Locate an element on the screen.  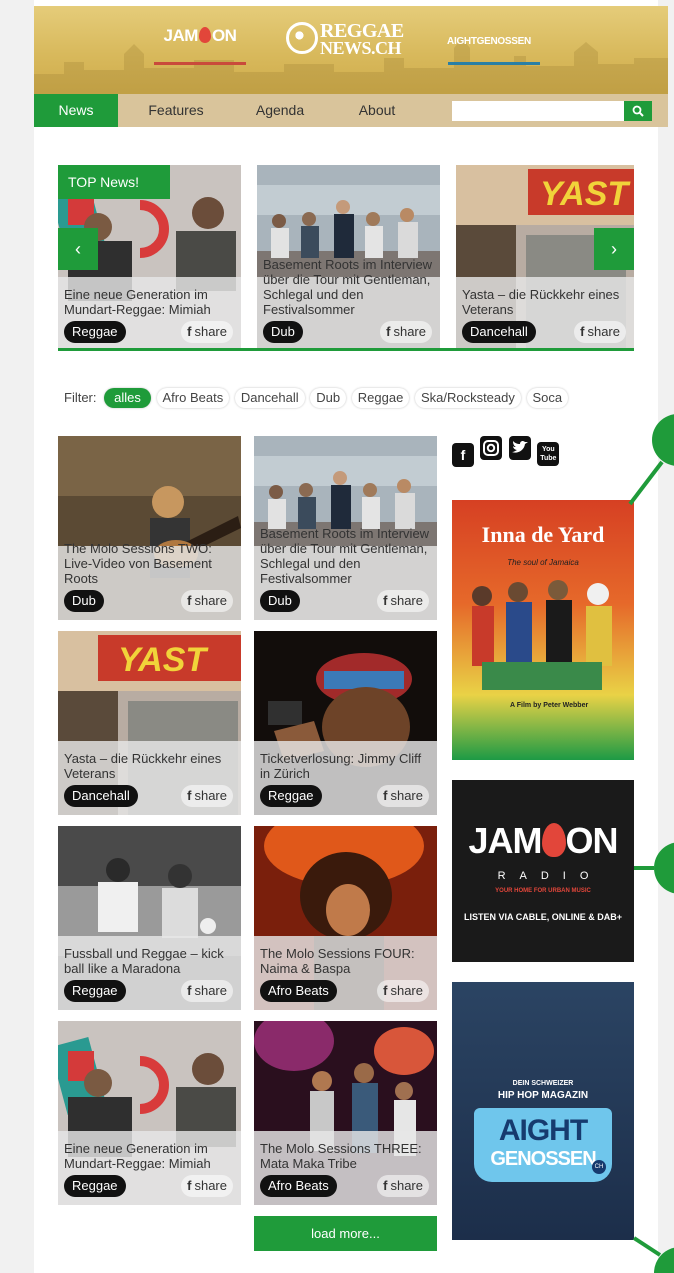
card-title: The Molo Sessions FOUR: Naima & Baspa is located at coordinates (346, 961).